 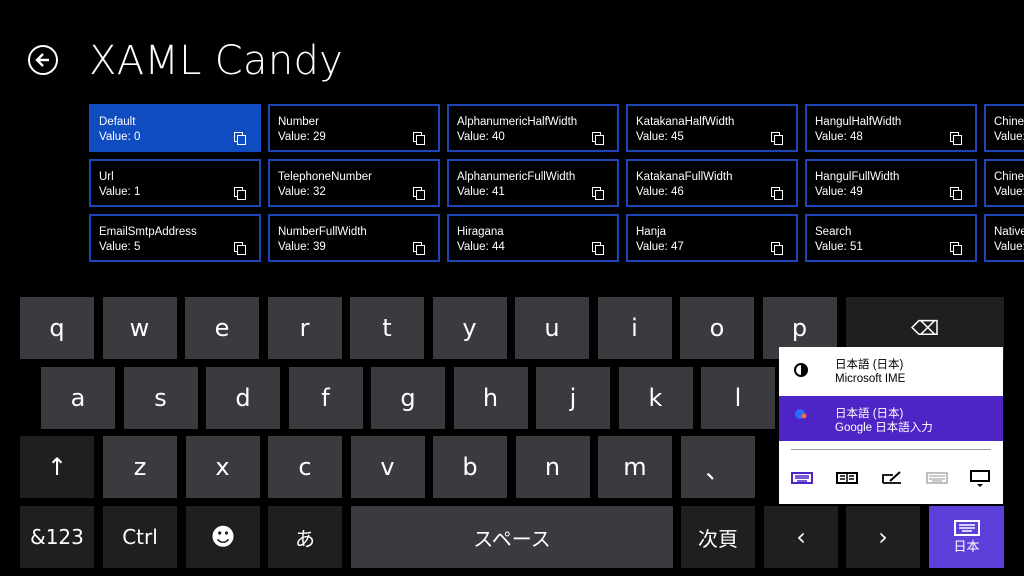 I want to click on ctrl-key: Ctrl, so click(x=140, y=537).